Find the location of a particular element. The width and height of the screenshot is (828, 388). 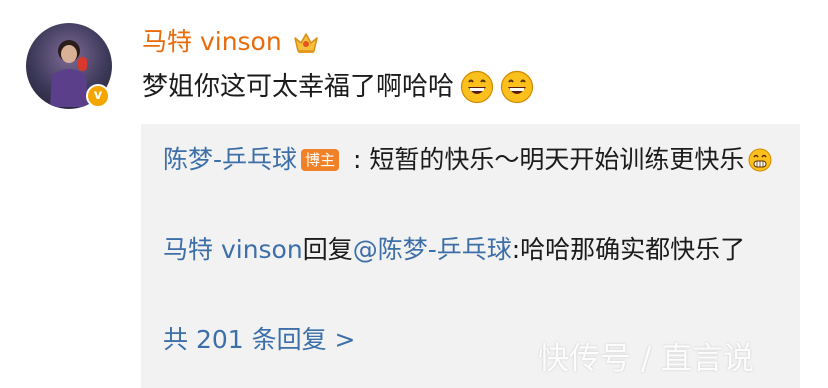

more-replies-link: 共 201 条回复 > is located at coordinates (259, 340).